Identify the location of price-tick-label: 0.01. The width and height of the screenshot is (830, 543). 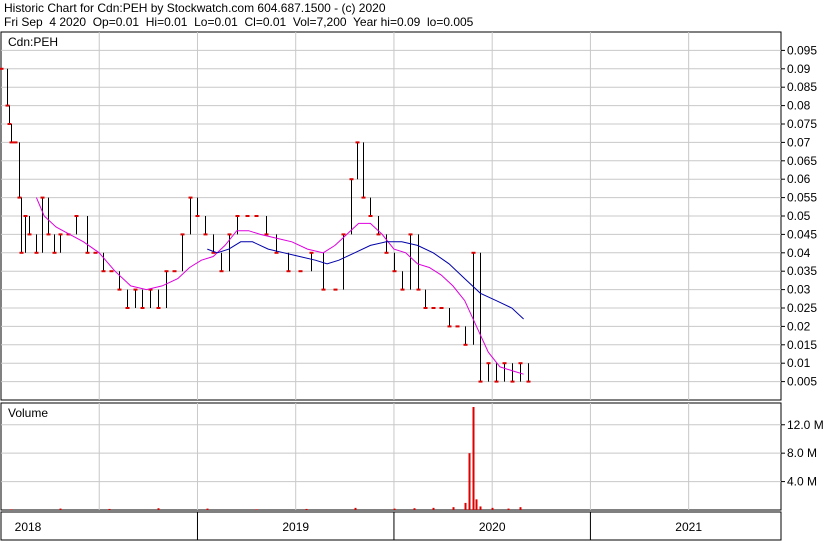
(799, 363).